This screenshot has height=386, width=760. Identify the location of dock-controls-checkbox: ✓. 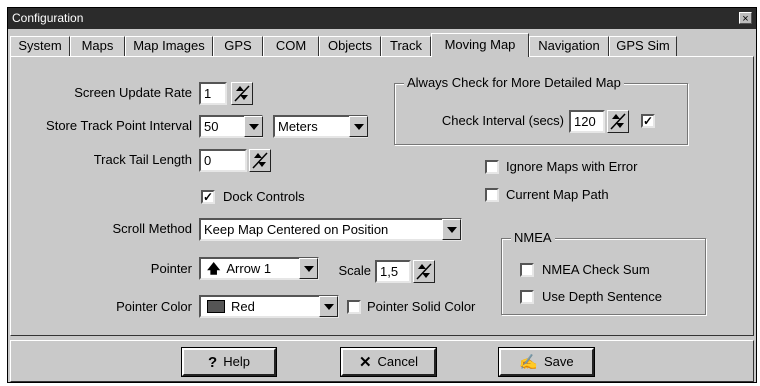
(208, 197).